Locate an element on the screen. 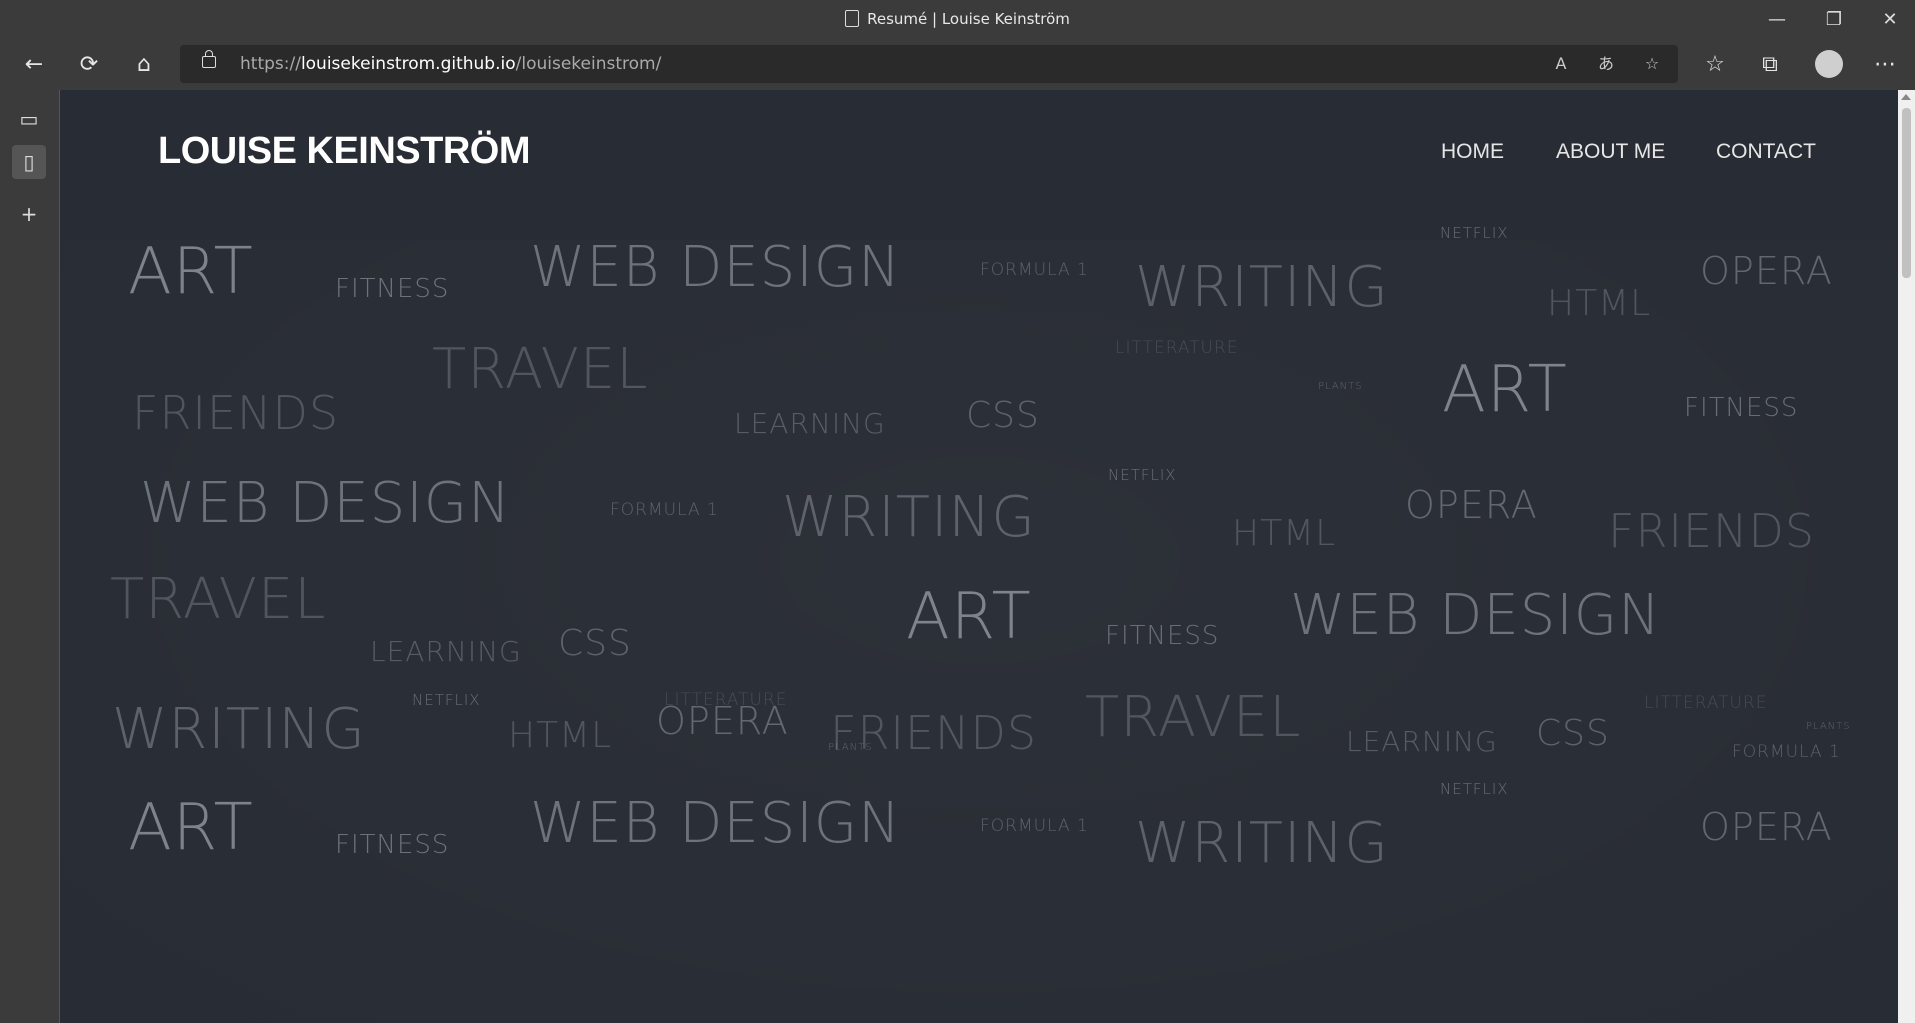  vertical-tabs-sidebar: ▭ ▯ + is located at coordinates (30, 556).